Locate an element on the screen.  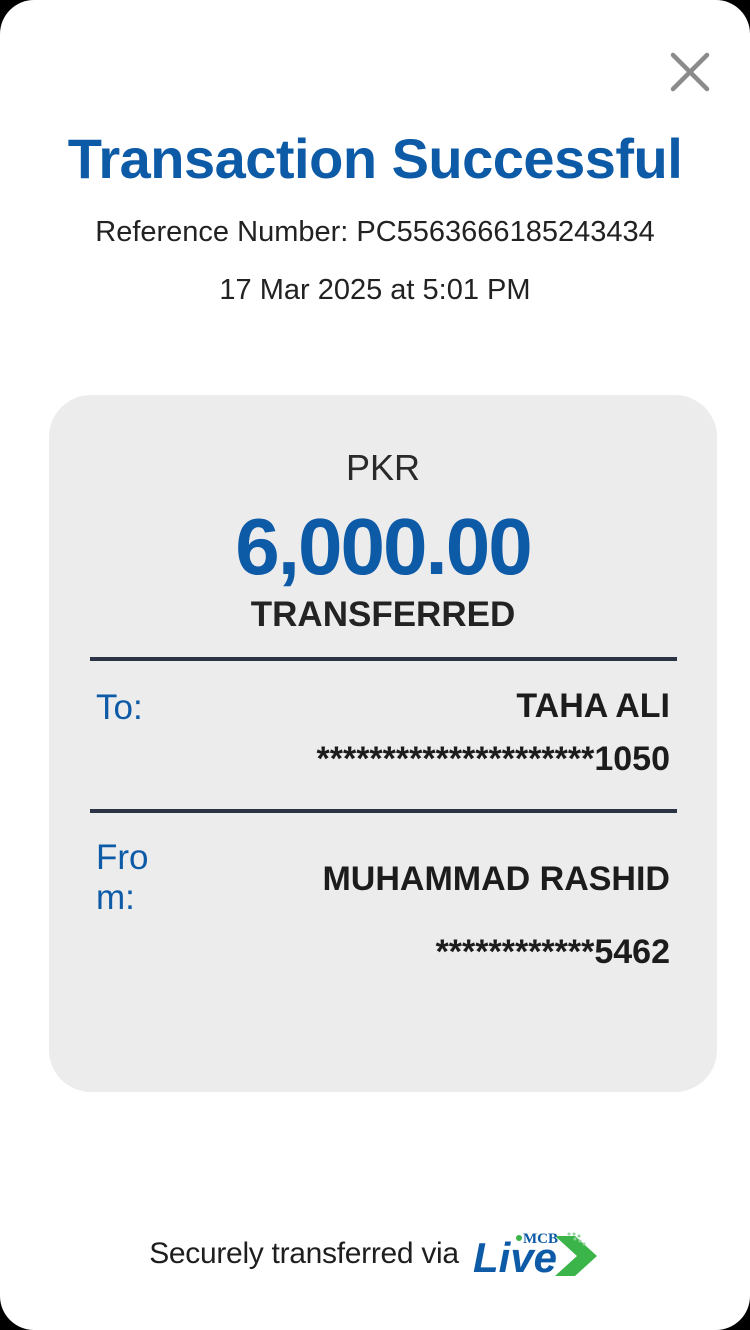
transaction-datetime: 17 Mar 2025 at 5:01 PM is located at coordinates (375, 290).